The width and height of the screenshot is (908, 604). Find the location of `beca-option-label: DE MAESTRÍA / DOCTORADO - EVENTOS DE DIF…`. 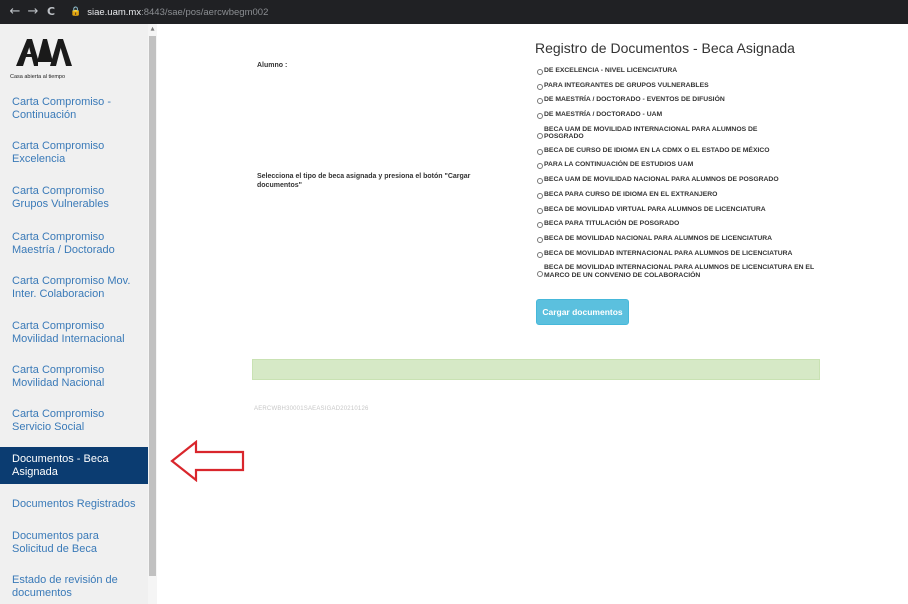

beca-option-label: DE MAESTRÍA / DOCTORADO - EVENTOS DE DIF… is located at coordinates (634, 100).